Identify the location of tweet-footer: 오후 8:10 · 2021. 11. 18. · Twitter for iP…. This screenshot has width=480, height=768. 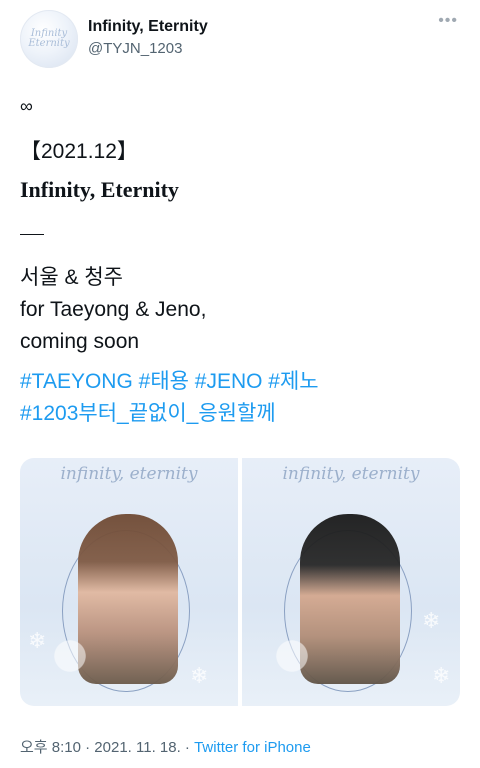
(165, 746).